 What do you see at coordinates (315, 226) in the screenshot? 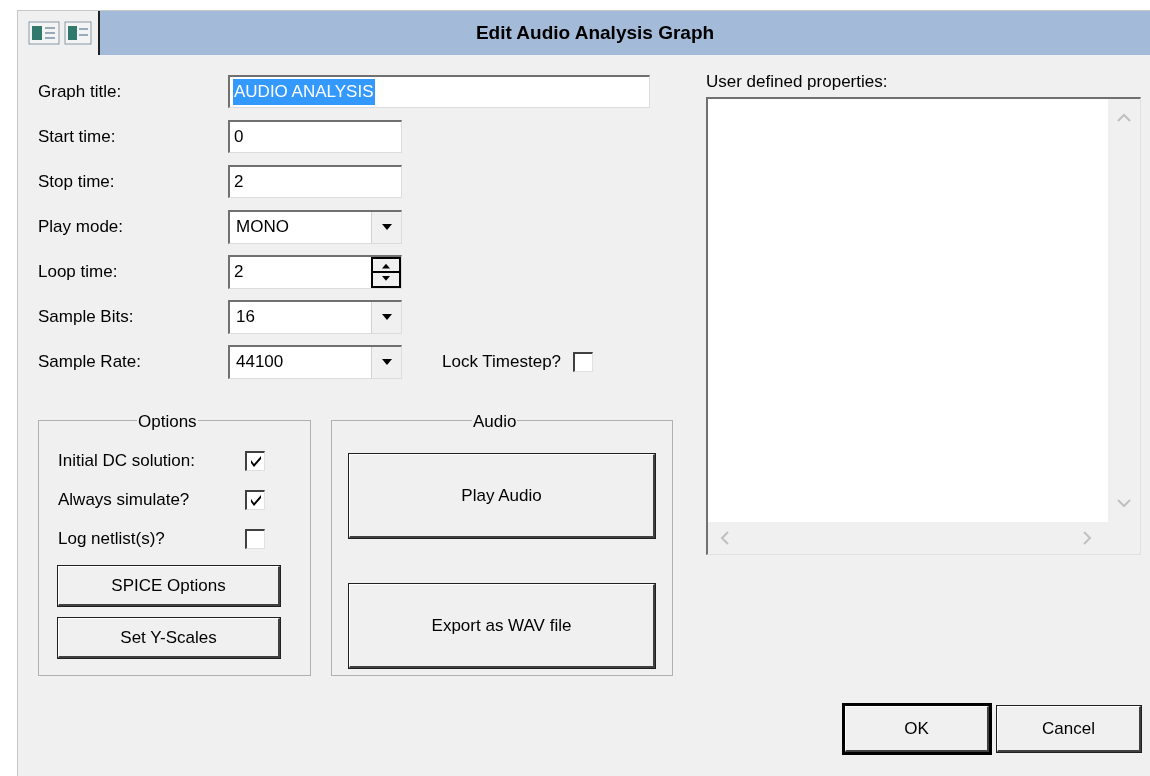
I see `dropdown-field: MONO` at bounding box center [315, 226].